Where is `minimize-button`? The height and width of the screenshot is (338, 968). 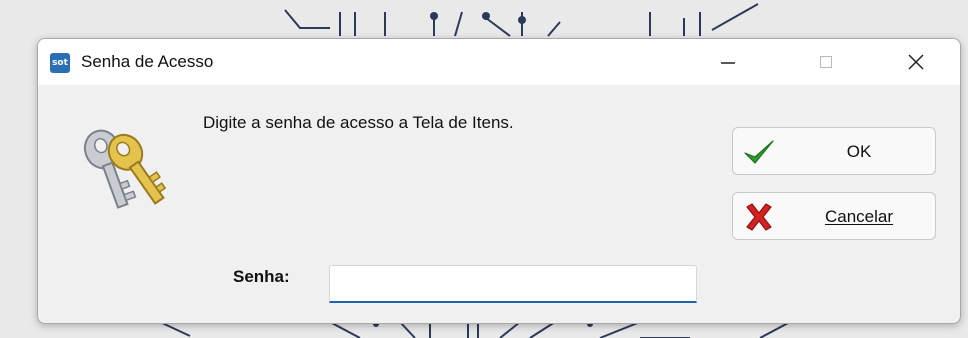 minimize-button is located at coordinates (728, 62).